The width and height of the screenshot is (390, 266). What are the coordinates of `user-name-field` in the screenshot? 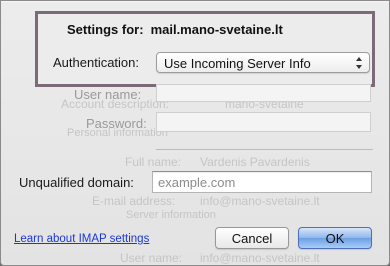 It's located at (263, 93).